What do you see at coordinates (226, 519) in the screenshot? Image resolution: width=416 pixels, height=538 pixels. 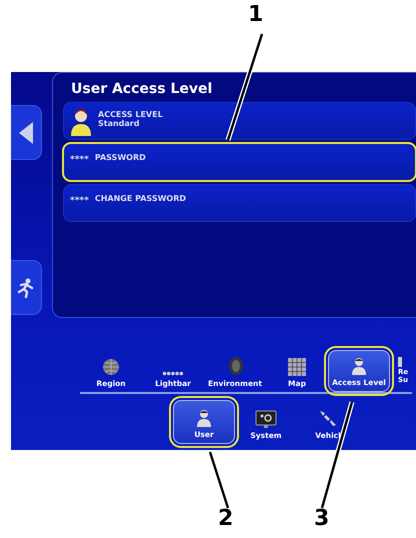 I see `callout-number: 2` at bounding box center [226, 519].